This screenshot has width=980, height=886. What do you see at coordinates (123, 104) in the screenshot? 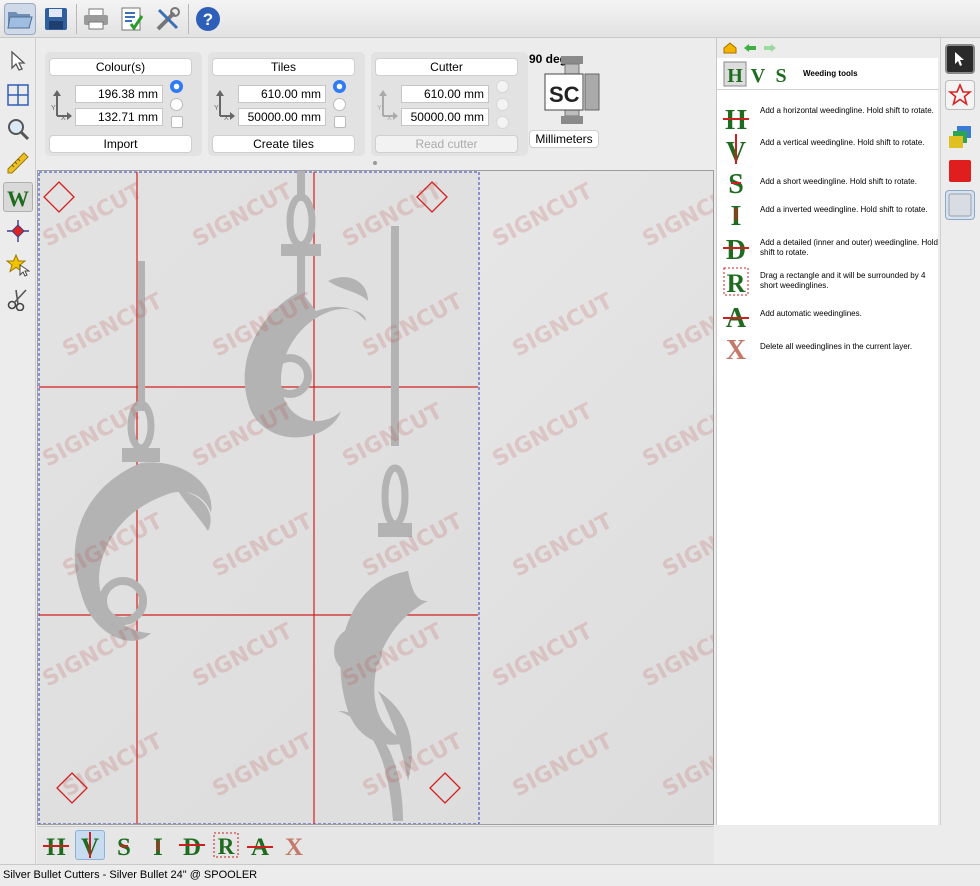
I see `colours-panel: Colour(s) YX 196.38 mm 132.71 mm Import` at bounding box center [123, 104].